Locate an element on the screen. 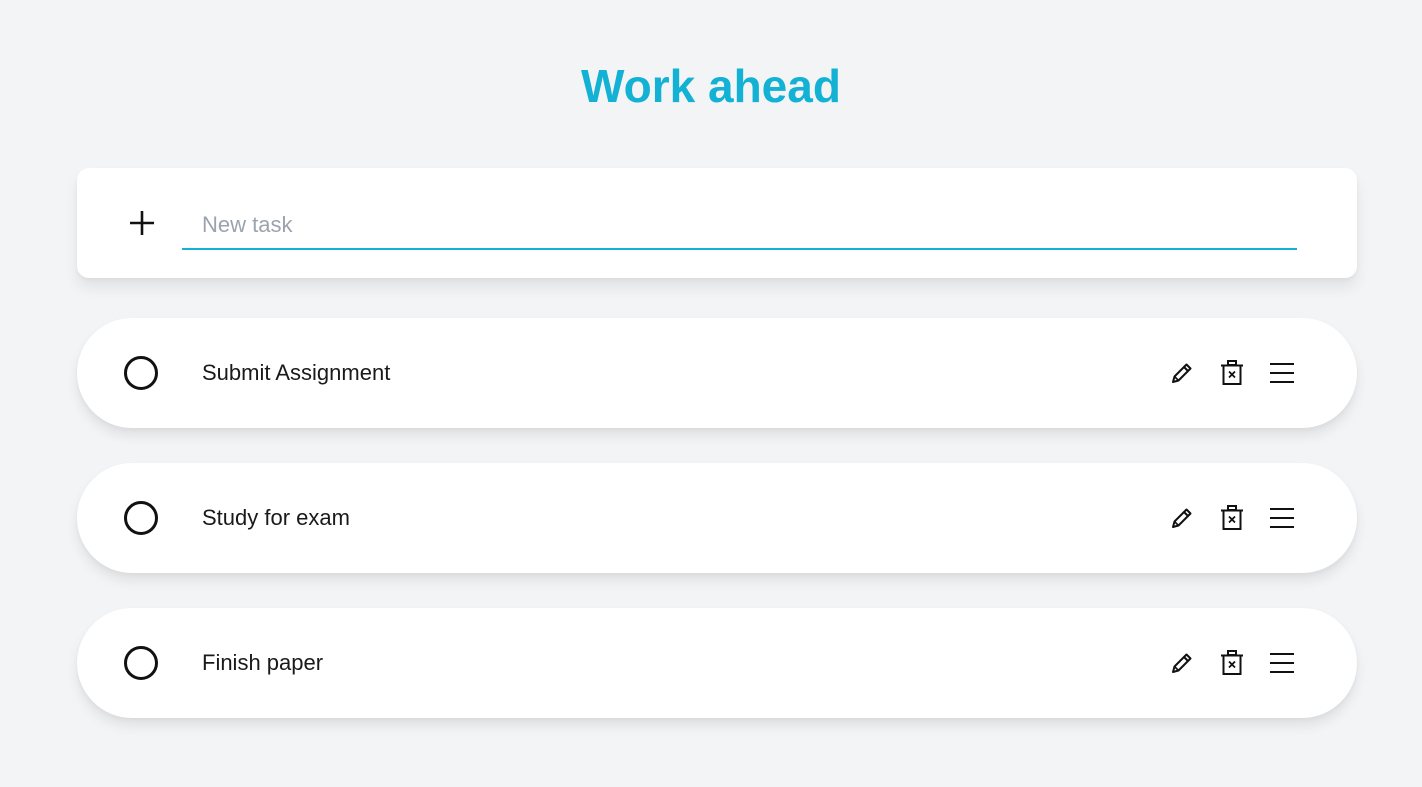  task-item: Finish paper is located at coordinates (717, 663).